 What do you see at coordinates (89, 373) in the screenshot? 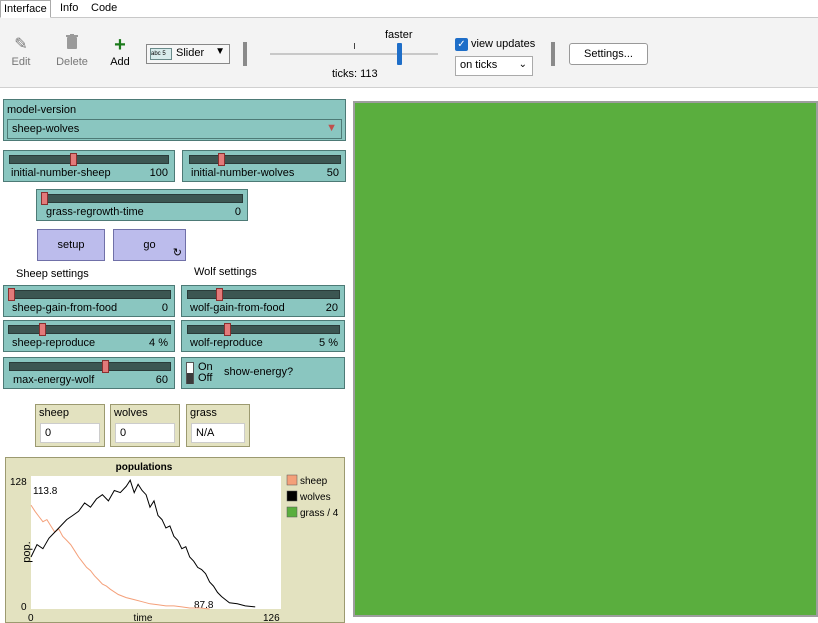
I see `slider-max-energy-wolf: max-energy-wolf 60` at bounding box center [89, 373].